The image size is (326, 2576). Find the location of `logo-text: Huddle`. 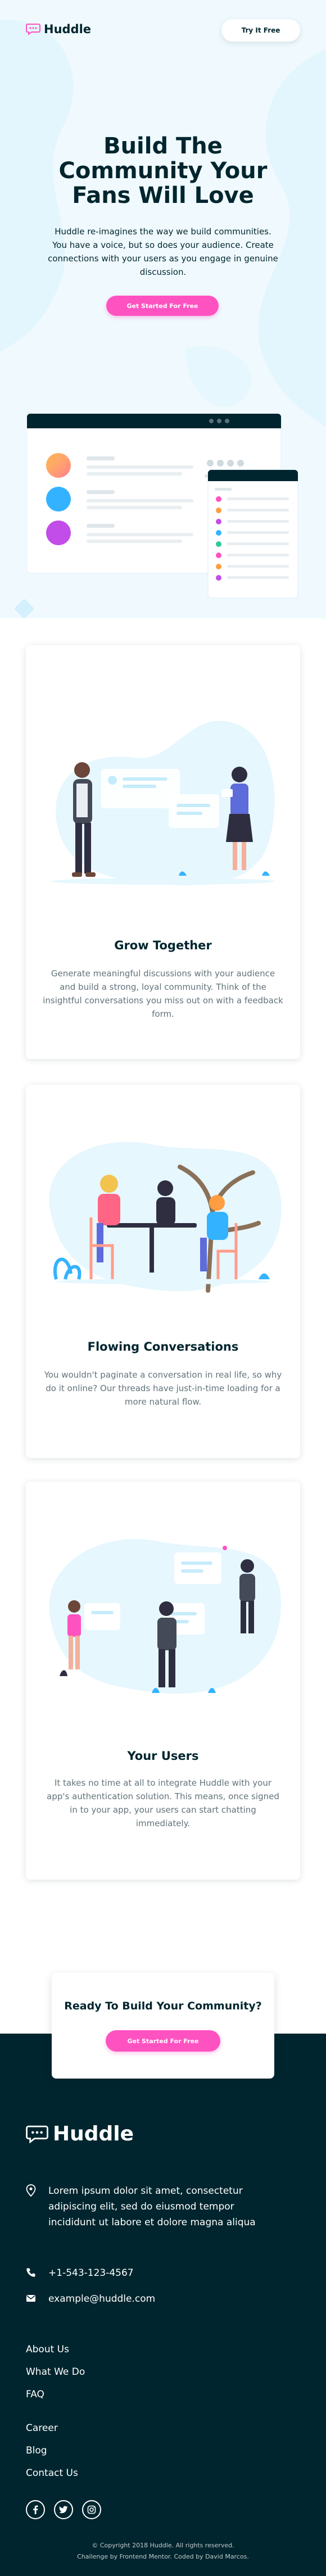

logo-text: Huddle is located at coordinates (68, 29).